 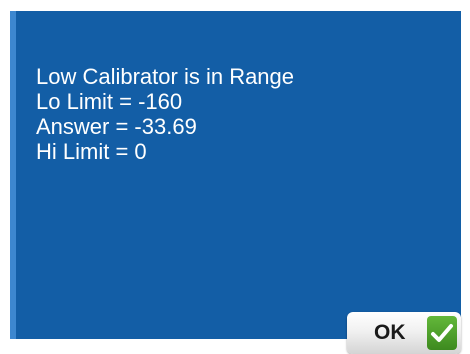 What do you see at coordinates (91, 151) in the screenshot?
I see `hi-limit-line: Hi Limit = 0` at bounding box center [91, 151].